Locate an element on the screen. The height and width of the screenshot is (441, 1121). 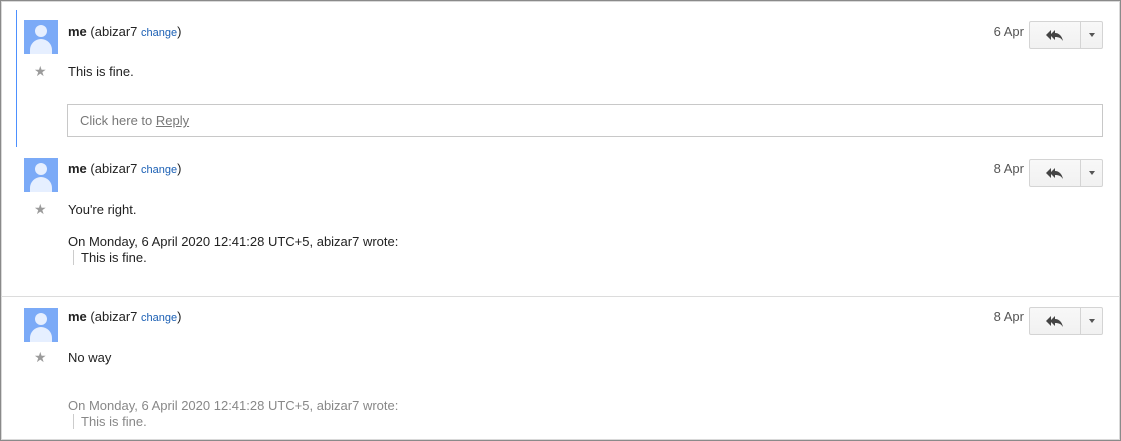
reply-box-prefix: Click here to is located at coordinates (118, 120).